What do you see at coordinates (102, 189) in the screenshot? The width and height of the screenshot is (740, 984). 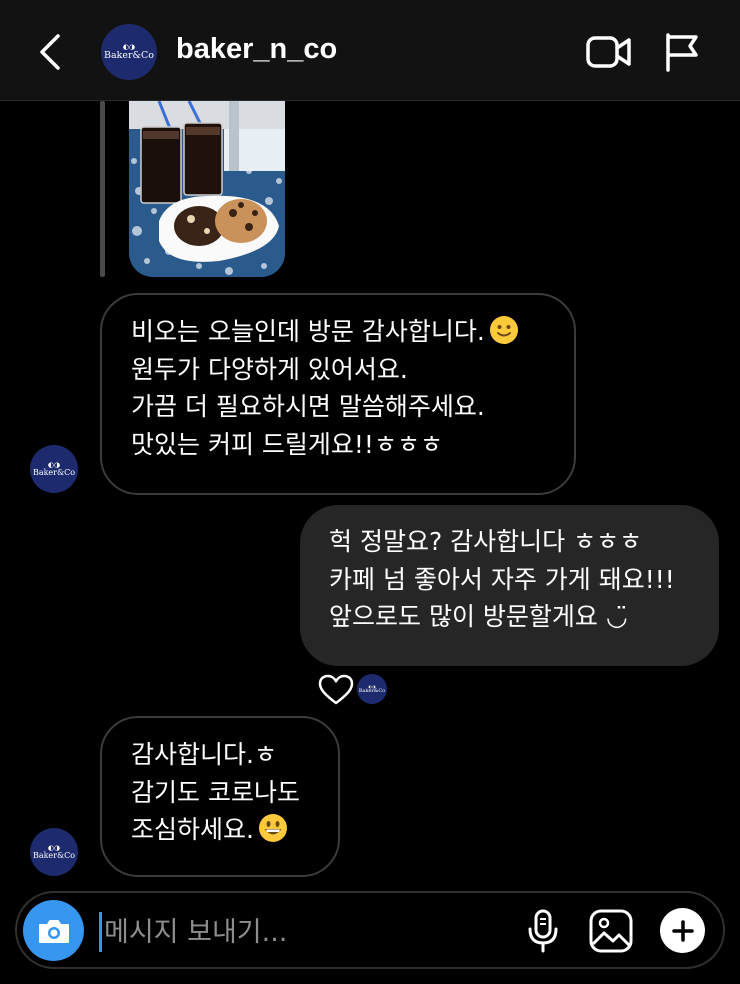 I see `reply-indicator-bar` at bounding box center [102, 189].